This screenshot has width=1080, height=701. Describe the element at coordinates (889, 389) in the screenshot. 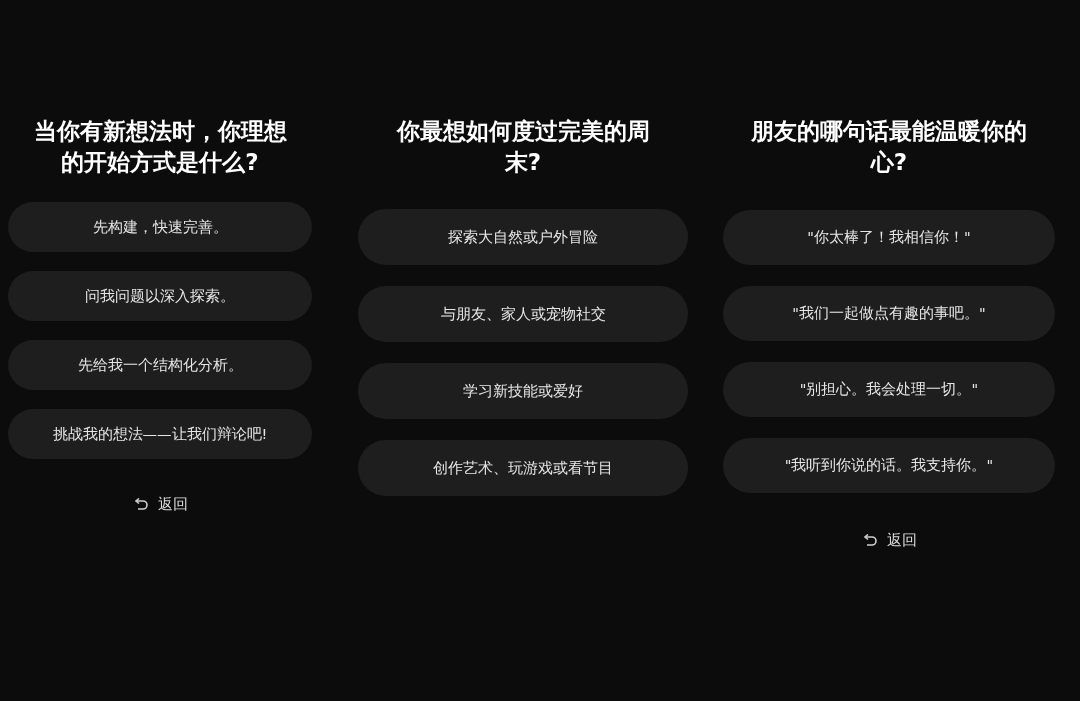

I see `answer-option: "别担心。我会处理一切。"` at that location.